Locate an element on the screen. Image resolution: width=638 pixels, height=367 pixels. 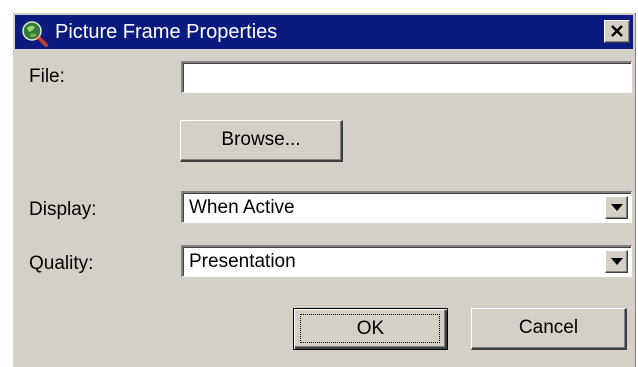
file-input is located at coordinates (406, 77).